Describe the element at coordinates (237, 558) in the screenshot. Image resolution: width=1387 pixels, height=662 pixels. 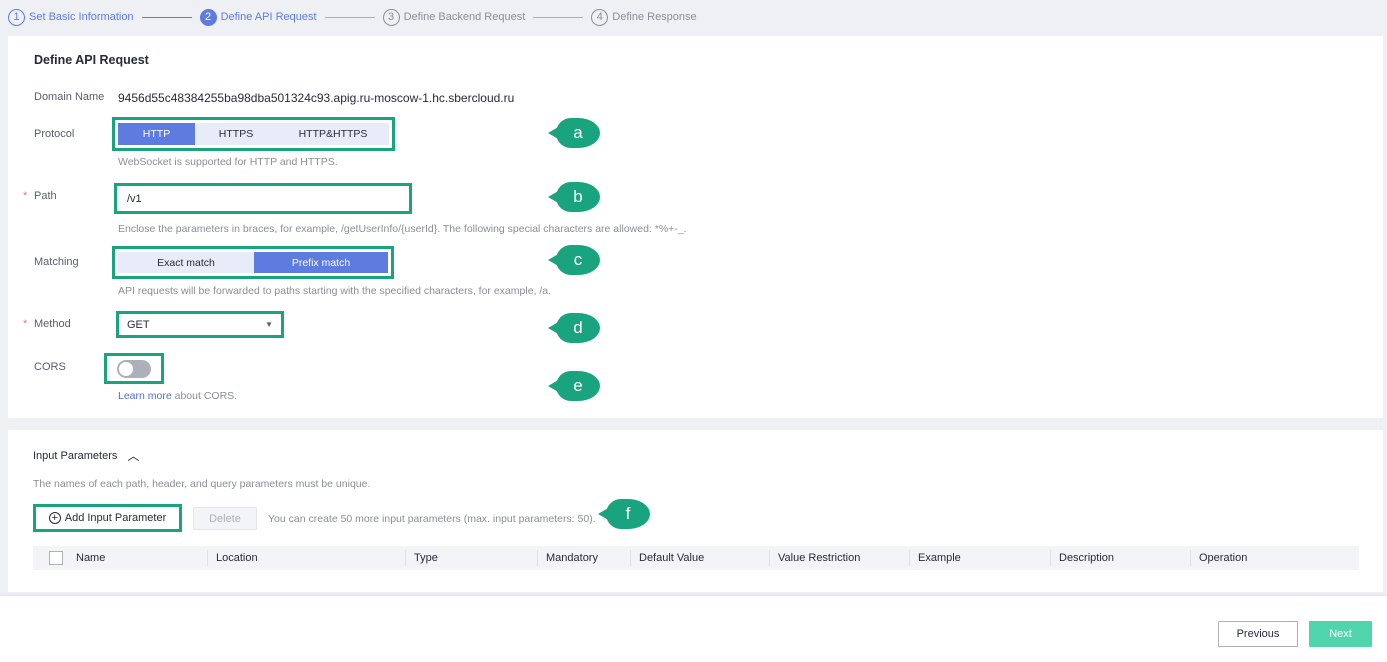
I see `column-location: Location` at that location.